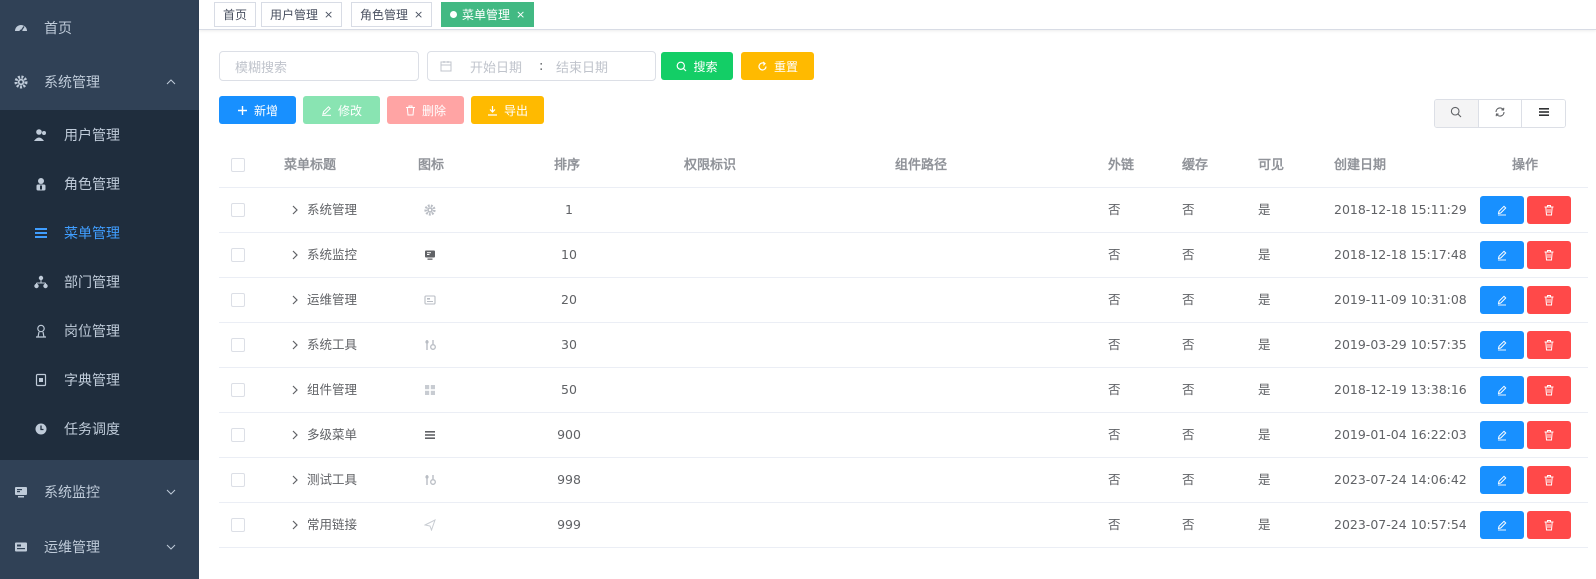 The width and height of the screenshot is (1596, 579). What do you see at coordinates (515, 110) in the screenshot?
I see `export-button-label: 导出` at bounding box center [515, 110].